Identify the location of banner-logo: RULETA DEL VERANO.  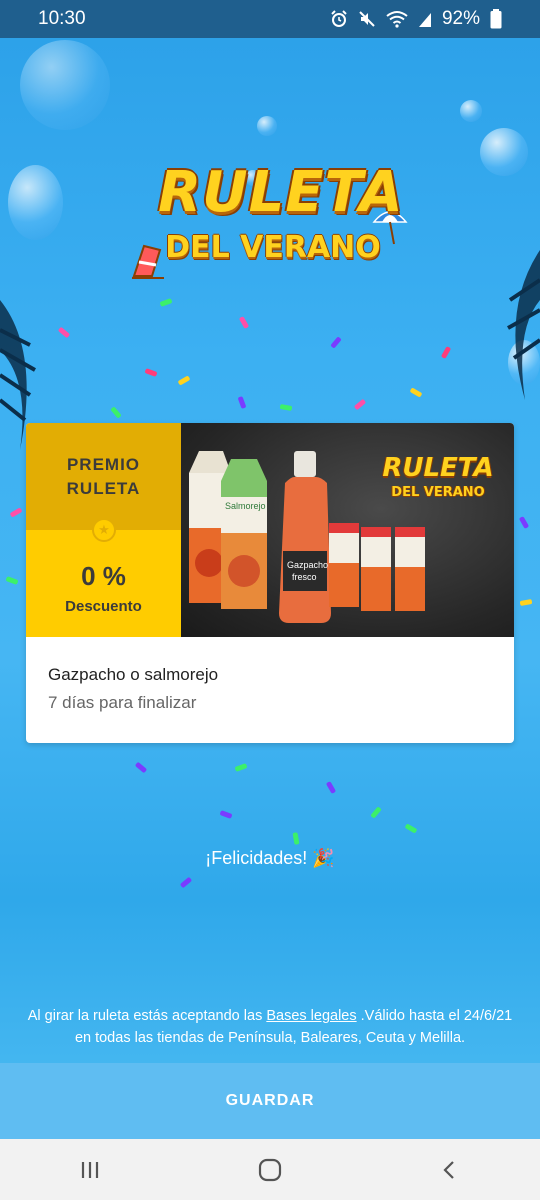
(438, 476).